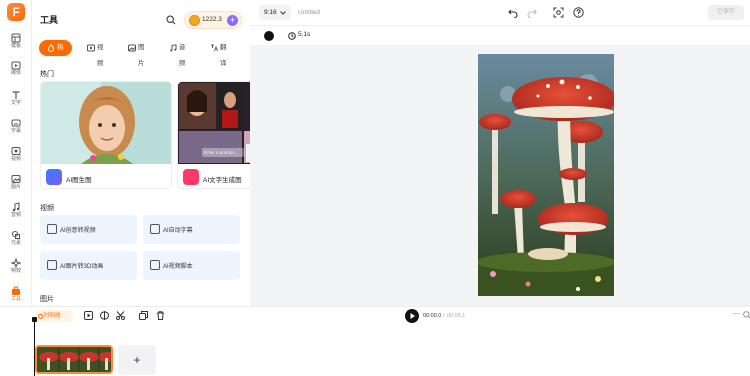 This screenshot has height=376, width=750. Describe the element at coordinates (16, 65) in the screenshot. I see `media-icon` at that location.